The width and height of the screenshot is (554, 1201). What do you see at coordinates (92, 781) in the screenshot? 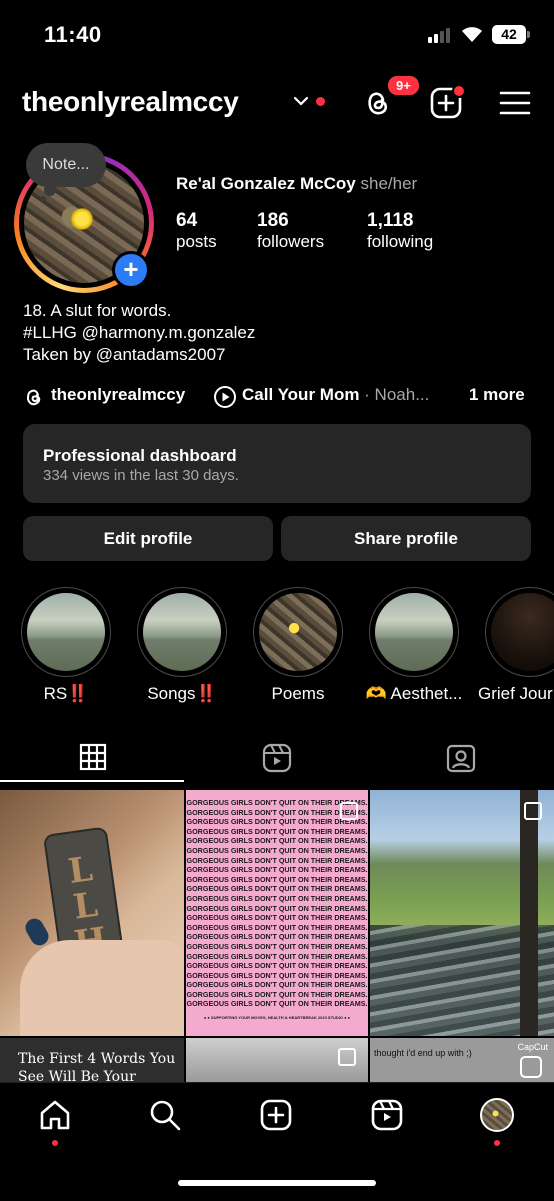
I see `active-tab-indicator` at bounding box center [92, 781].